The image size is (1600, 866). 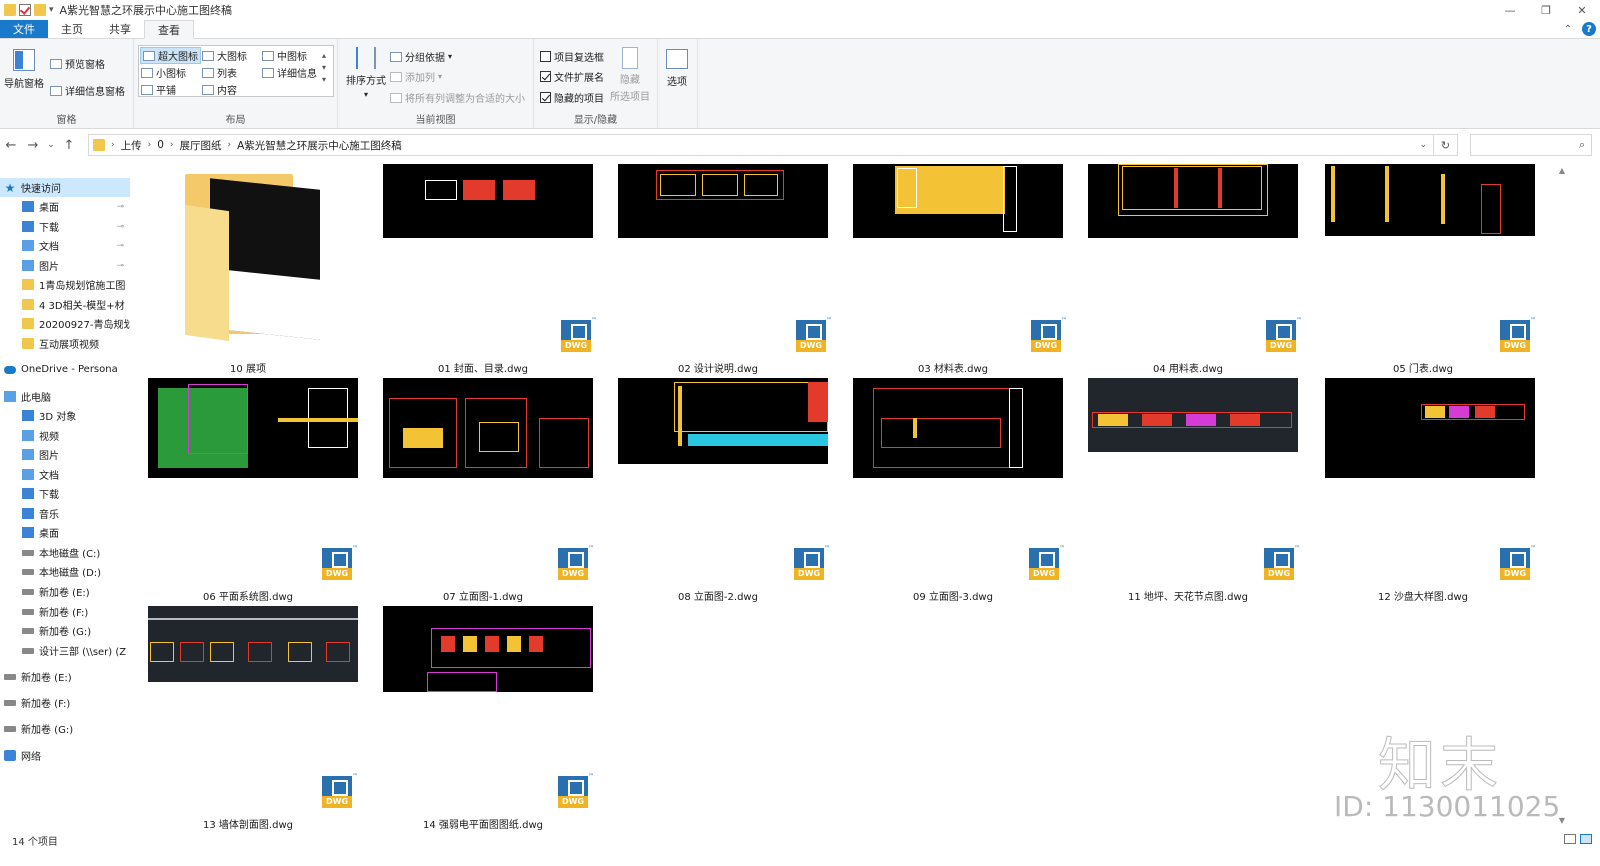 What do you see at coordinates (65, 493) in the screenshot?
I see `sidebar-item: 下载` at bounding box center [65, 493].